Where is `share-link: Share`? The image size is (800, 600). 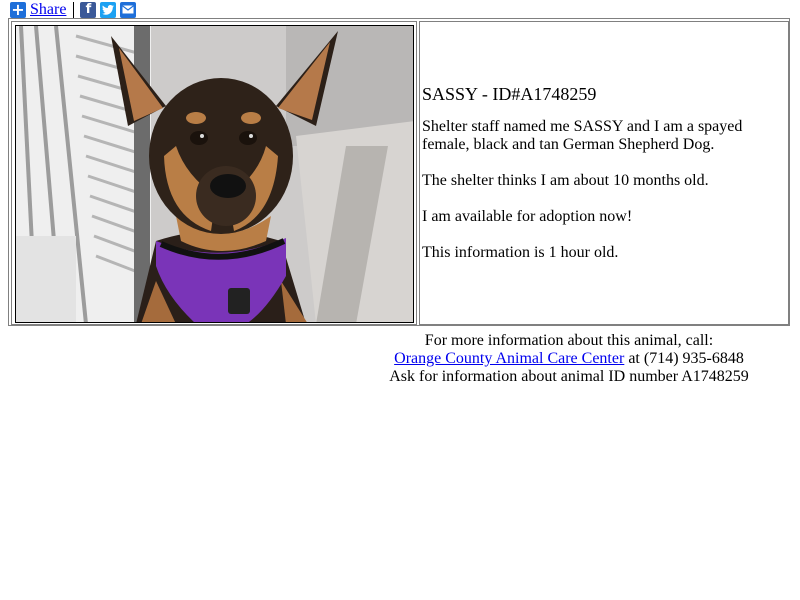
share-link: Share is located at coordinates (48, 10).